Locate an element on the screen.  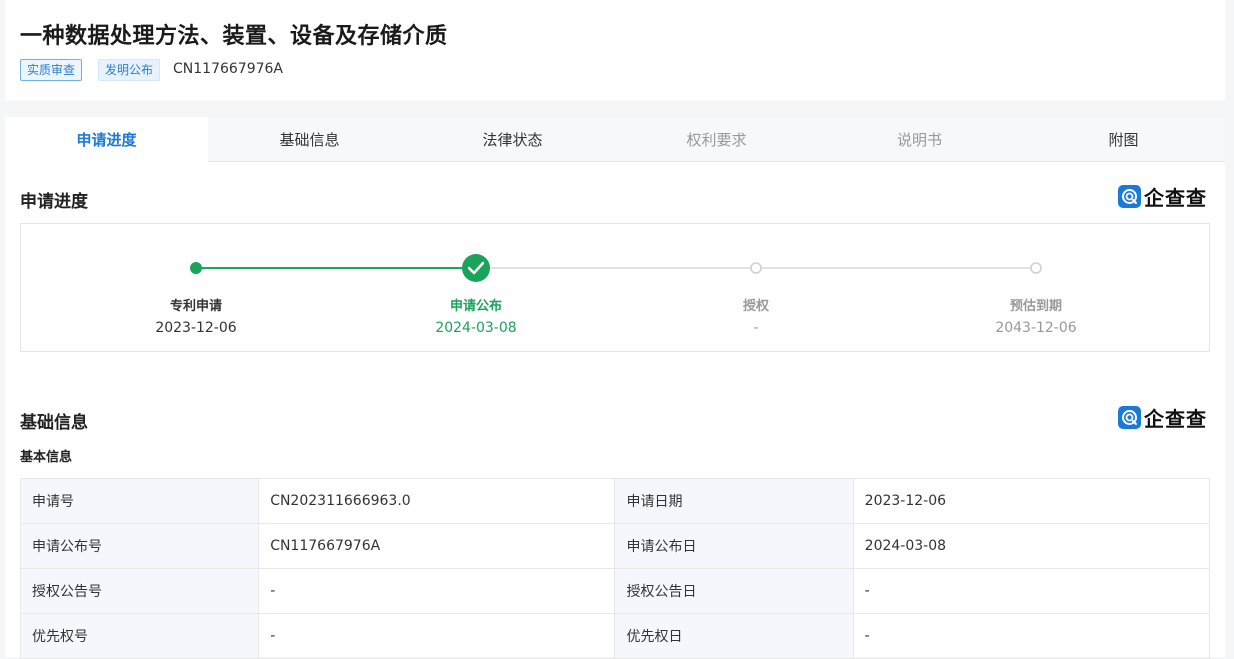
tab-description: 说明书 is located at coordinates (919, 139).